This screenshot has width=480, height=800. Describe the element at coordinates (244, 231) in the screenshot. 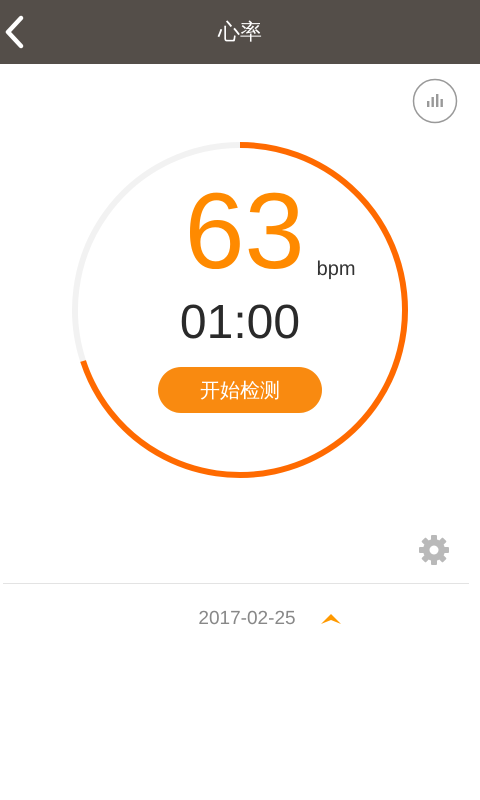

I see `heart-rate-value: 63` at that location.